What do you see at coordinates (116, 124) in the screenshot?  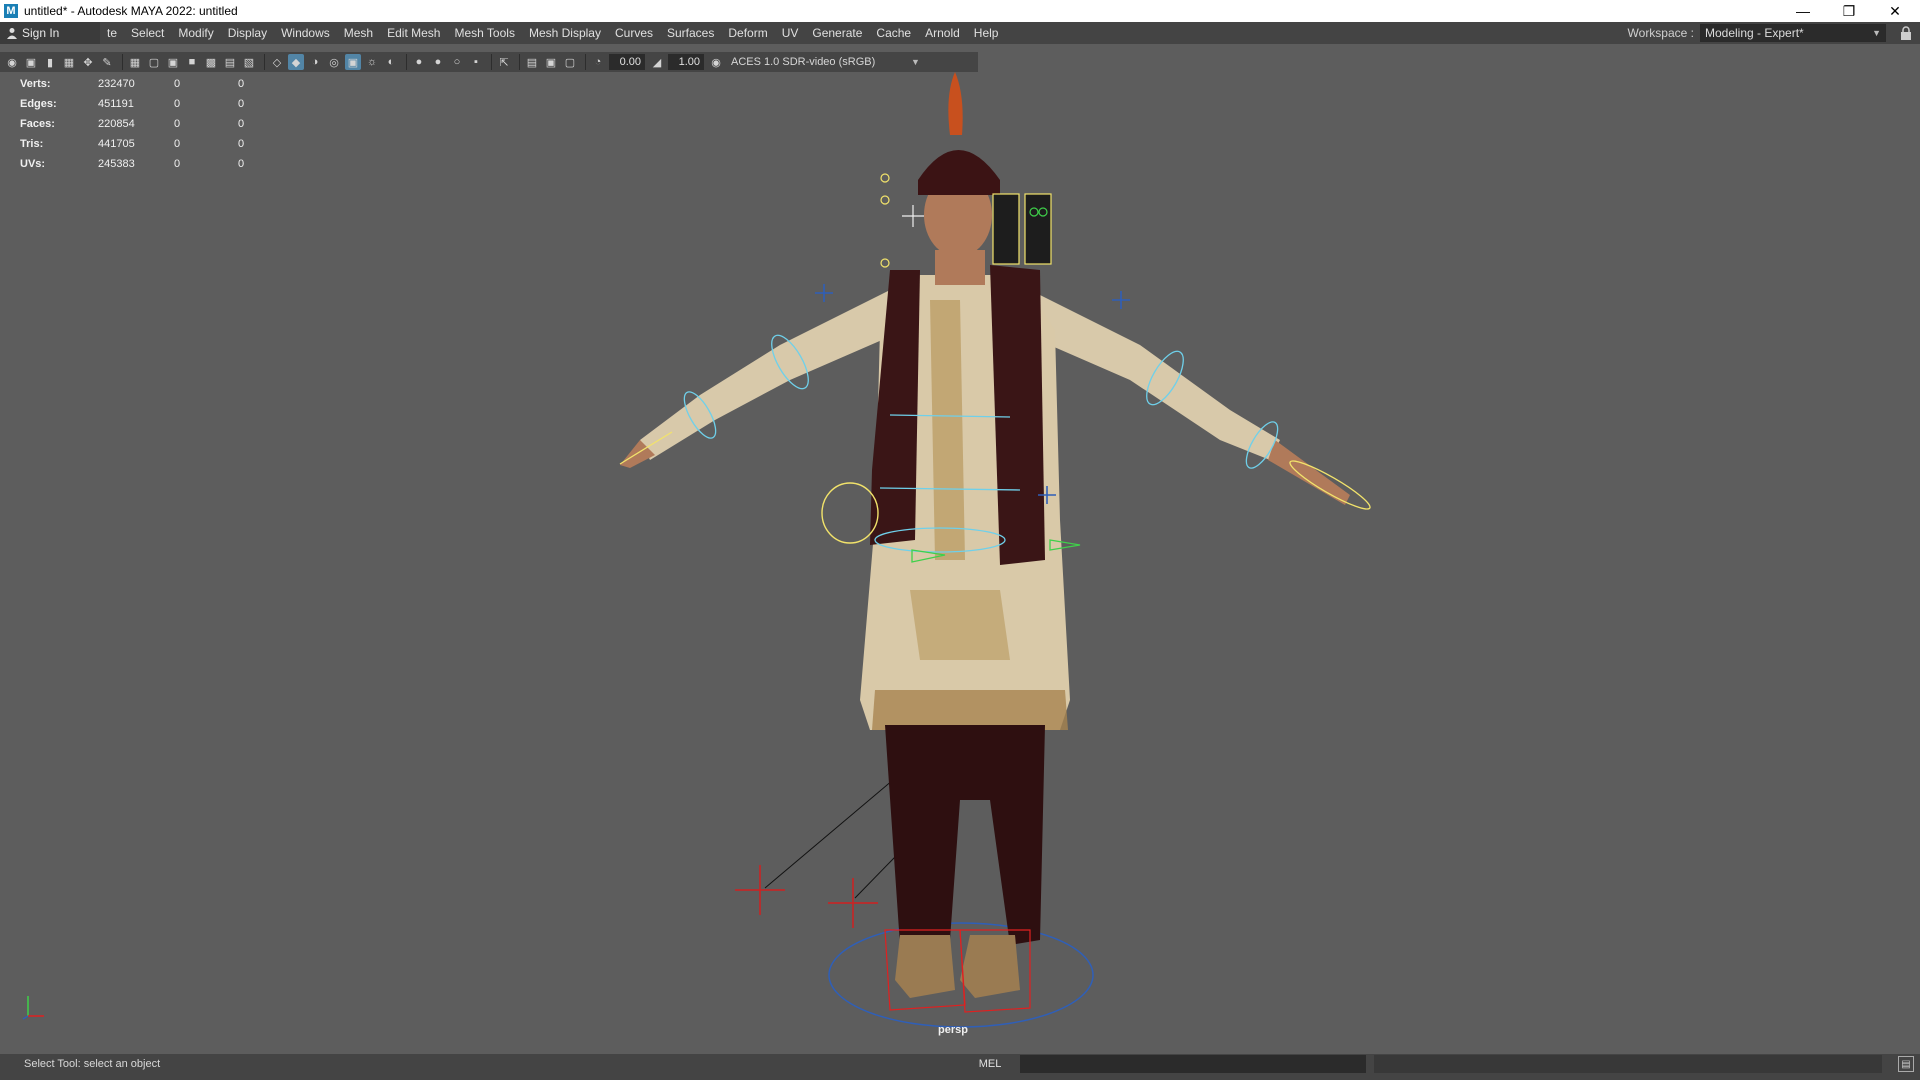 I see `hud-value: 220854` at bounding box center [116, 124].